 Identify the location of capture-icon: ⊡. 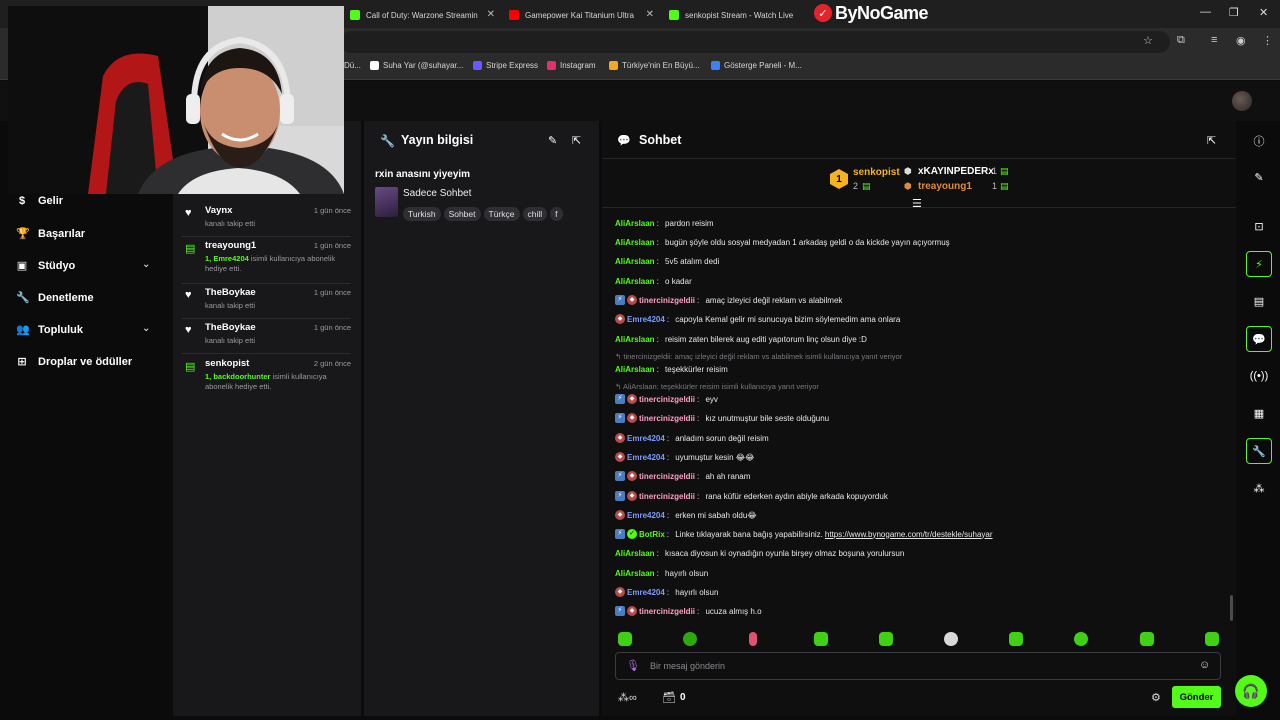
(1259, 226).